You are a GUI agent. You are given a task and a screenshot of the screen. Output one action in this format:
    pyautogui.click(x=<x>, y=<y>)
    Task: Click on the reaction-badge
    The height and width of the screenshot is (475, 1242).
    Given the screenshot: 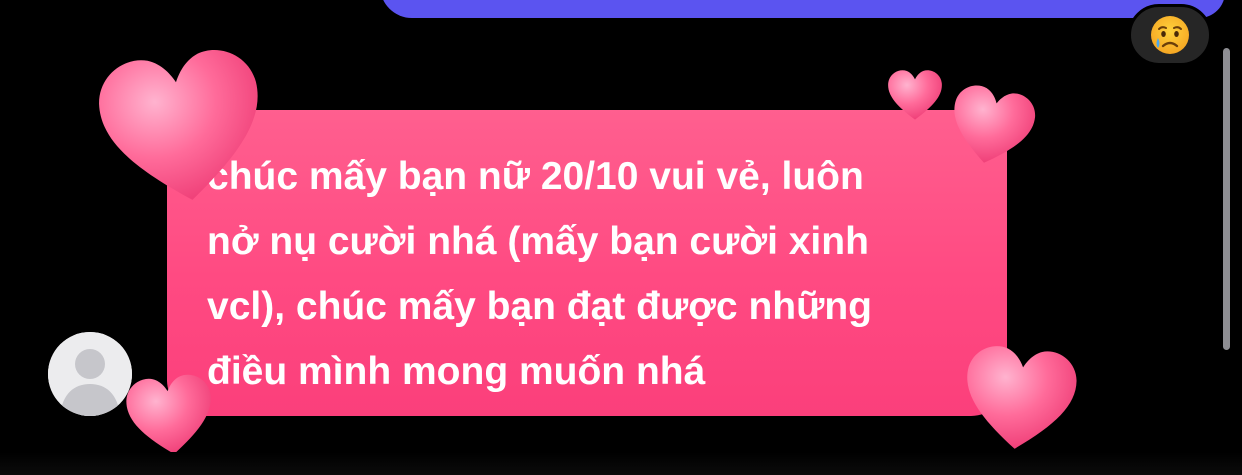 What is the action you would take?
    pyautogui.click(x=1170, y=35)
    